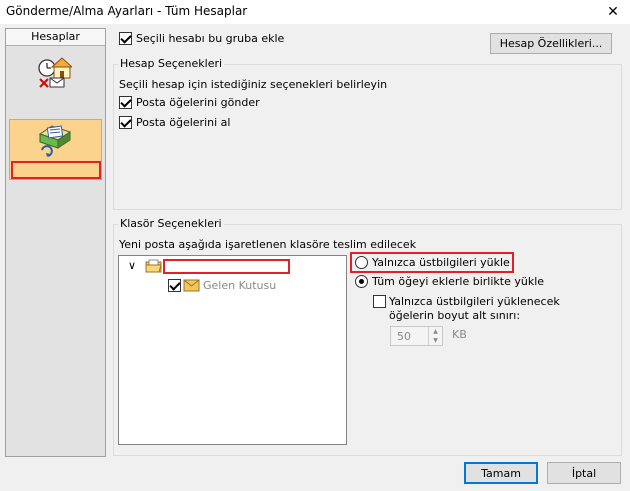 The image size is (630, 491). I want to click on headers-only-row: Yalnızca üstbilgileri yükle, so click(432, 262).